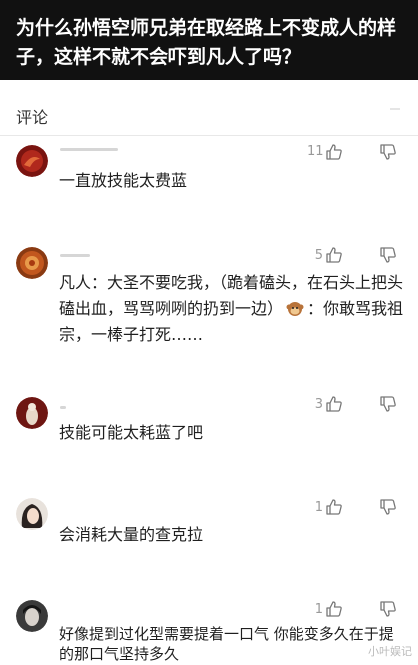 The image size is (418, 665). What do you see at coordinates (390, 651) in the screenshot?
I see `watermark: 小叶娱记` at bounding box center [390, 651].